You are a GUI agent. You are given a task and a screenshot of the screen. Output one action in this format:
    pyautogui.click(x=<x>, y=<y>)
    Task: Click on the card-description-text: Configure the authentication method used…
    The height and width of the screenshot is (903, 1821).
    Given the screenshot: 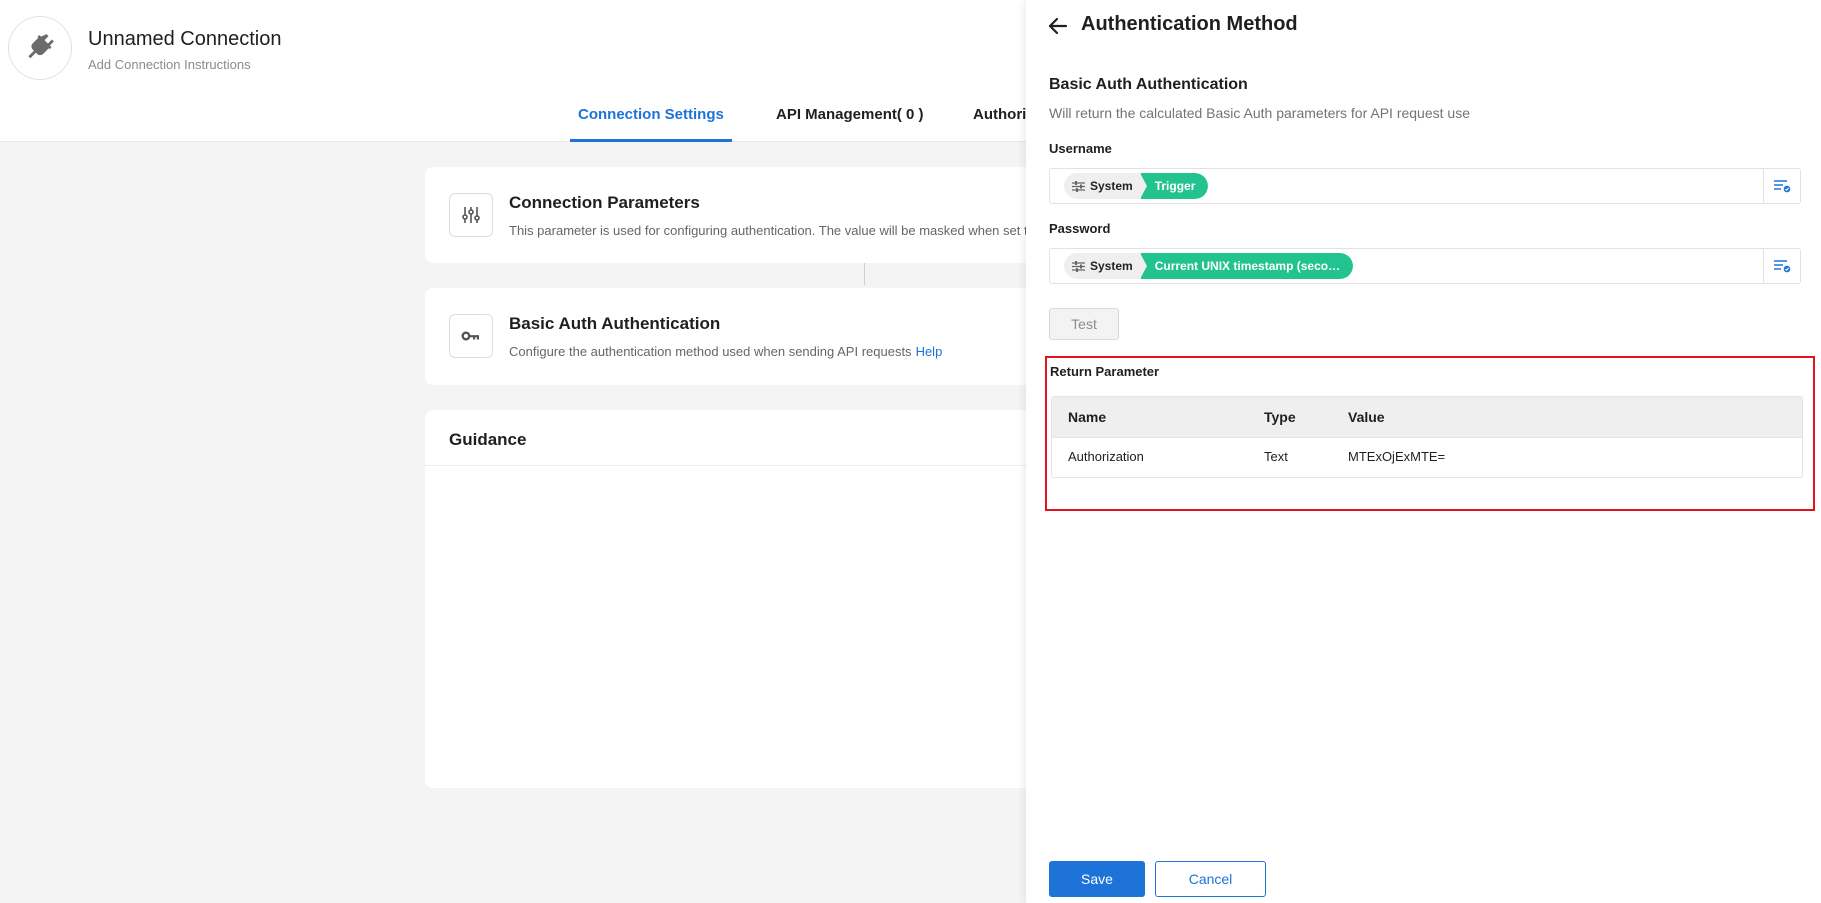 What is the action you would take?
    pyautogui.click(x=710, y=351)
    